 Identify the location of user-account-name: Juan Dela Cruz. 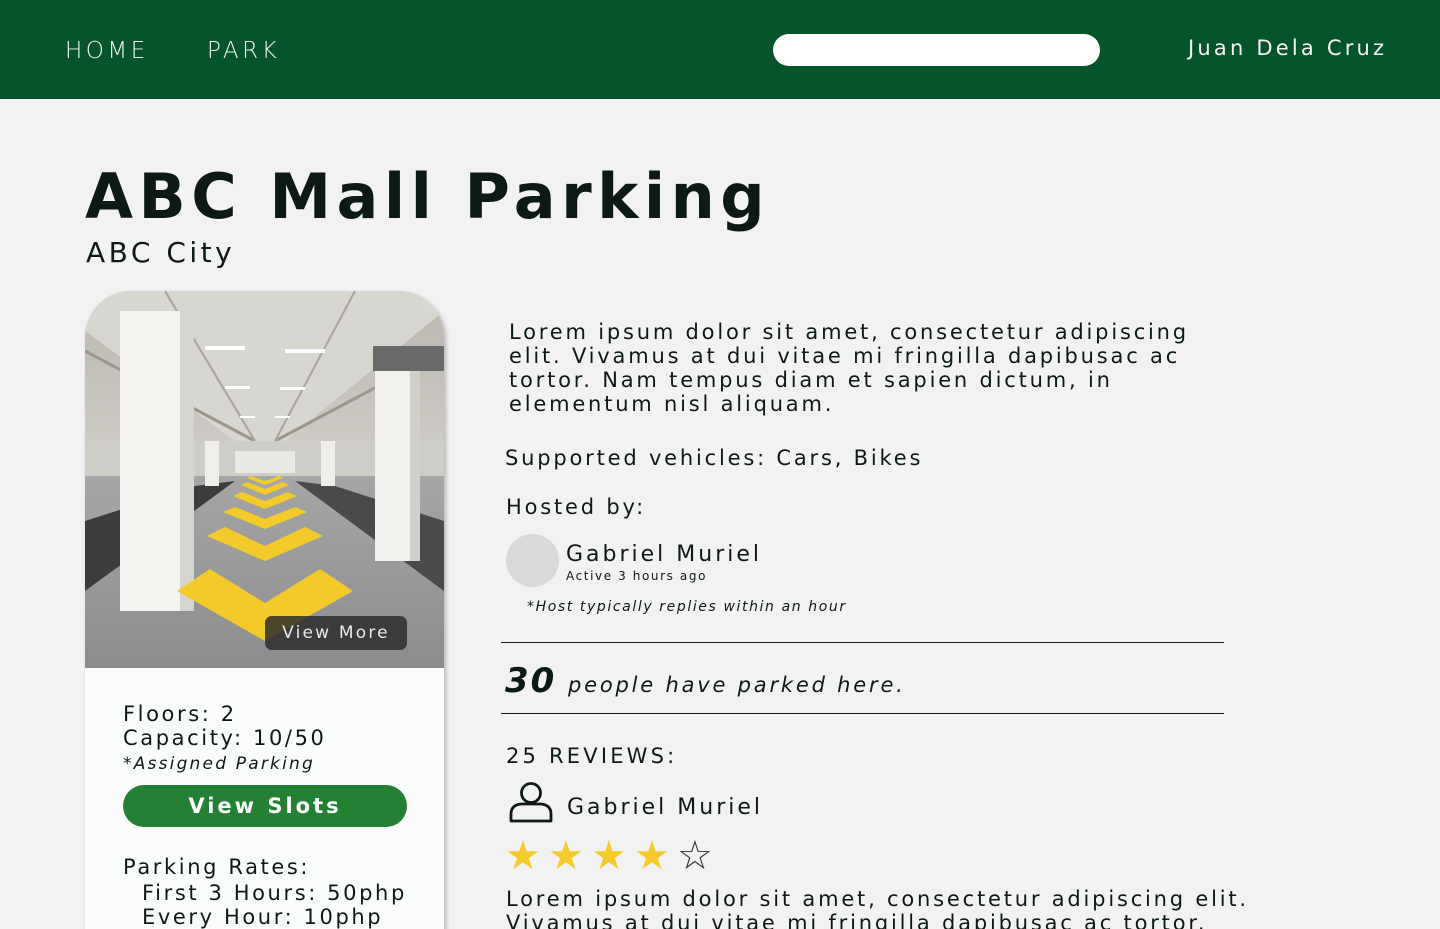
(1287, 48).